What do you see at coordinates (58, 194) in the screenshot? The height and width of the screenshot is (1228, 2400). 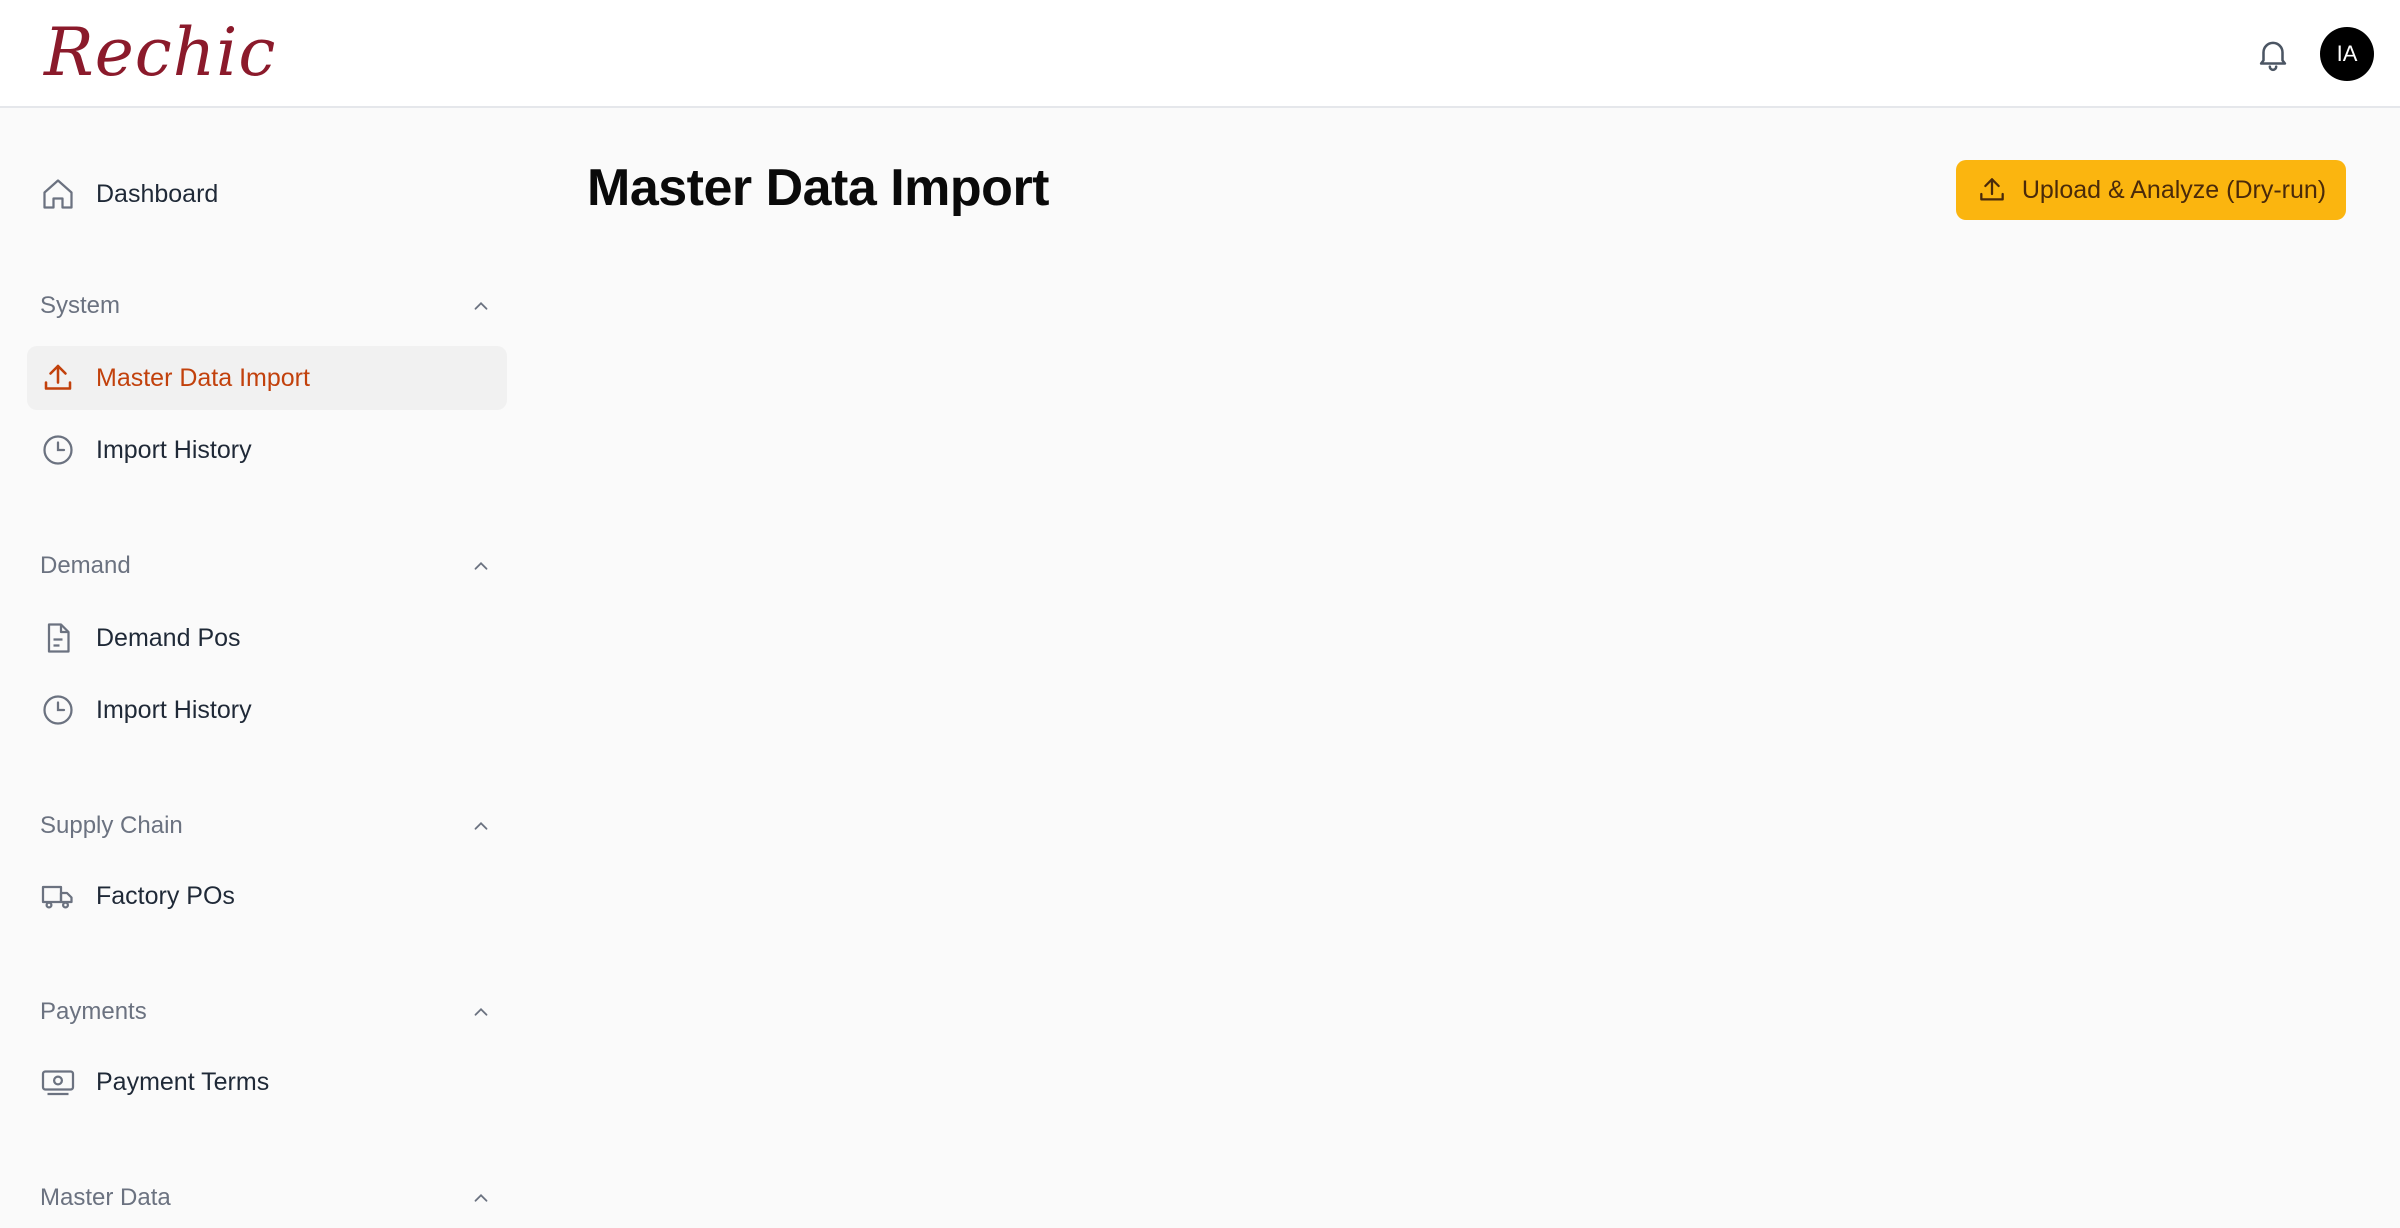 I see `home-icon` at bounding box center [58, 194].